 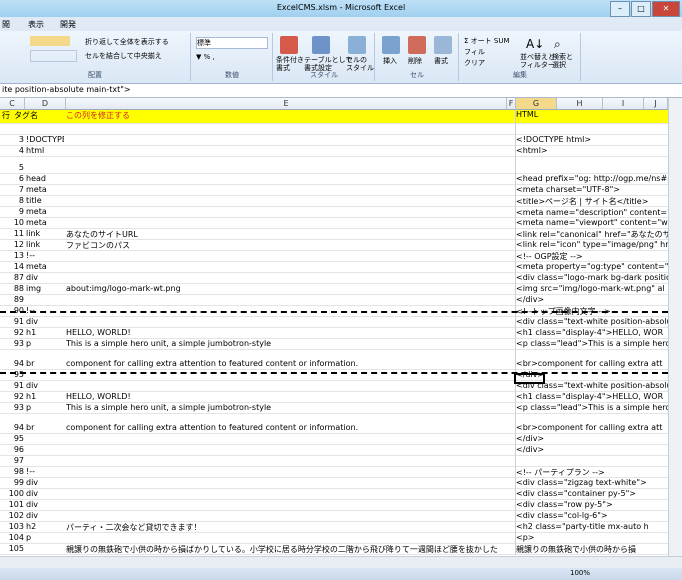 I want to click on tag-cell: head, so click(x=45, y=178).